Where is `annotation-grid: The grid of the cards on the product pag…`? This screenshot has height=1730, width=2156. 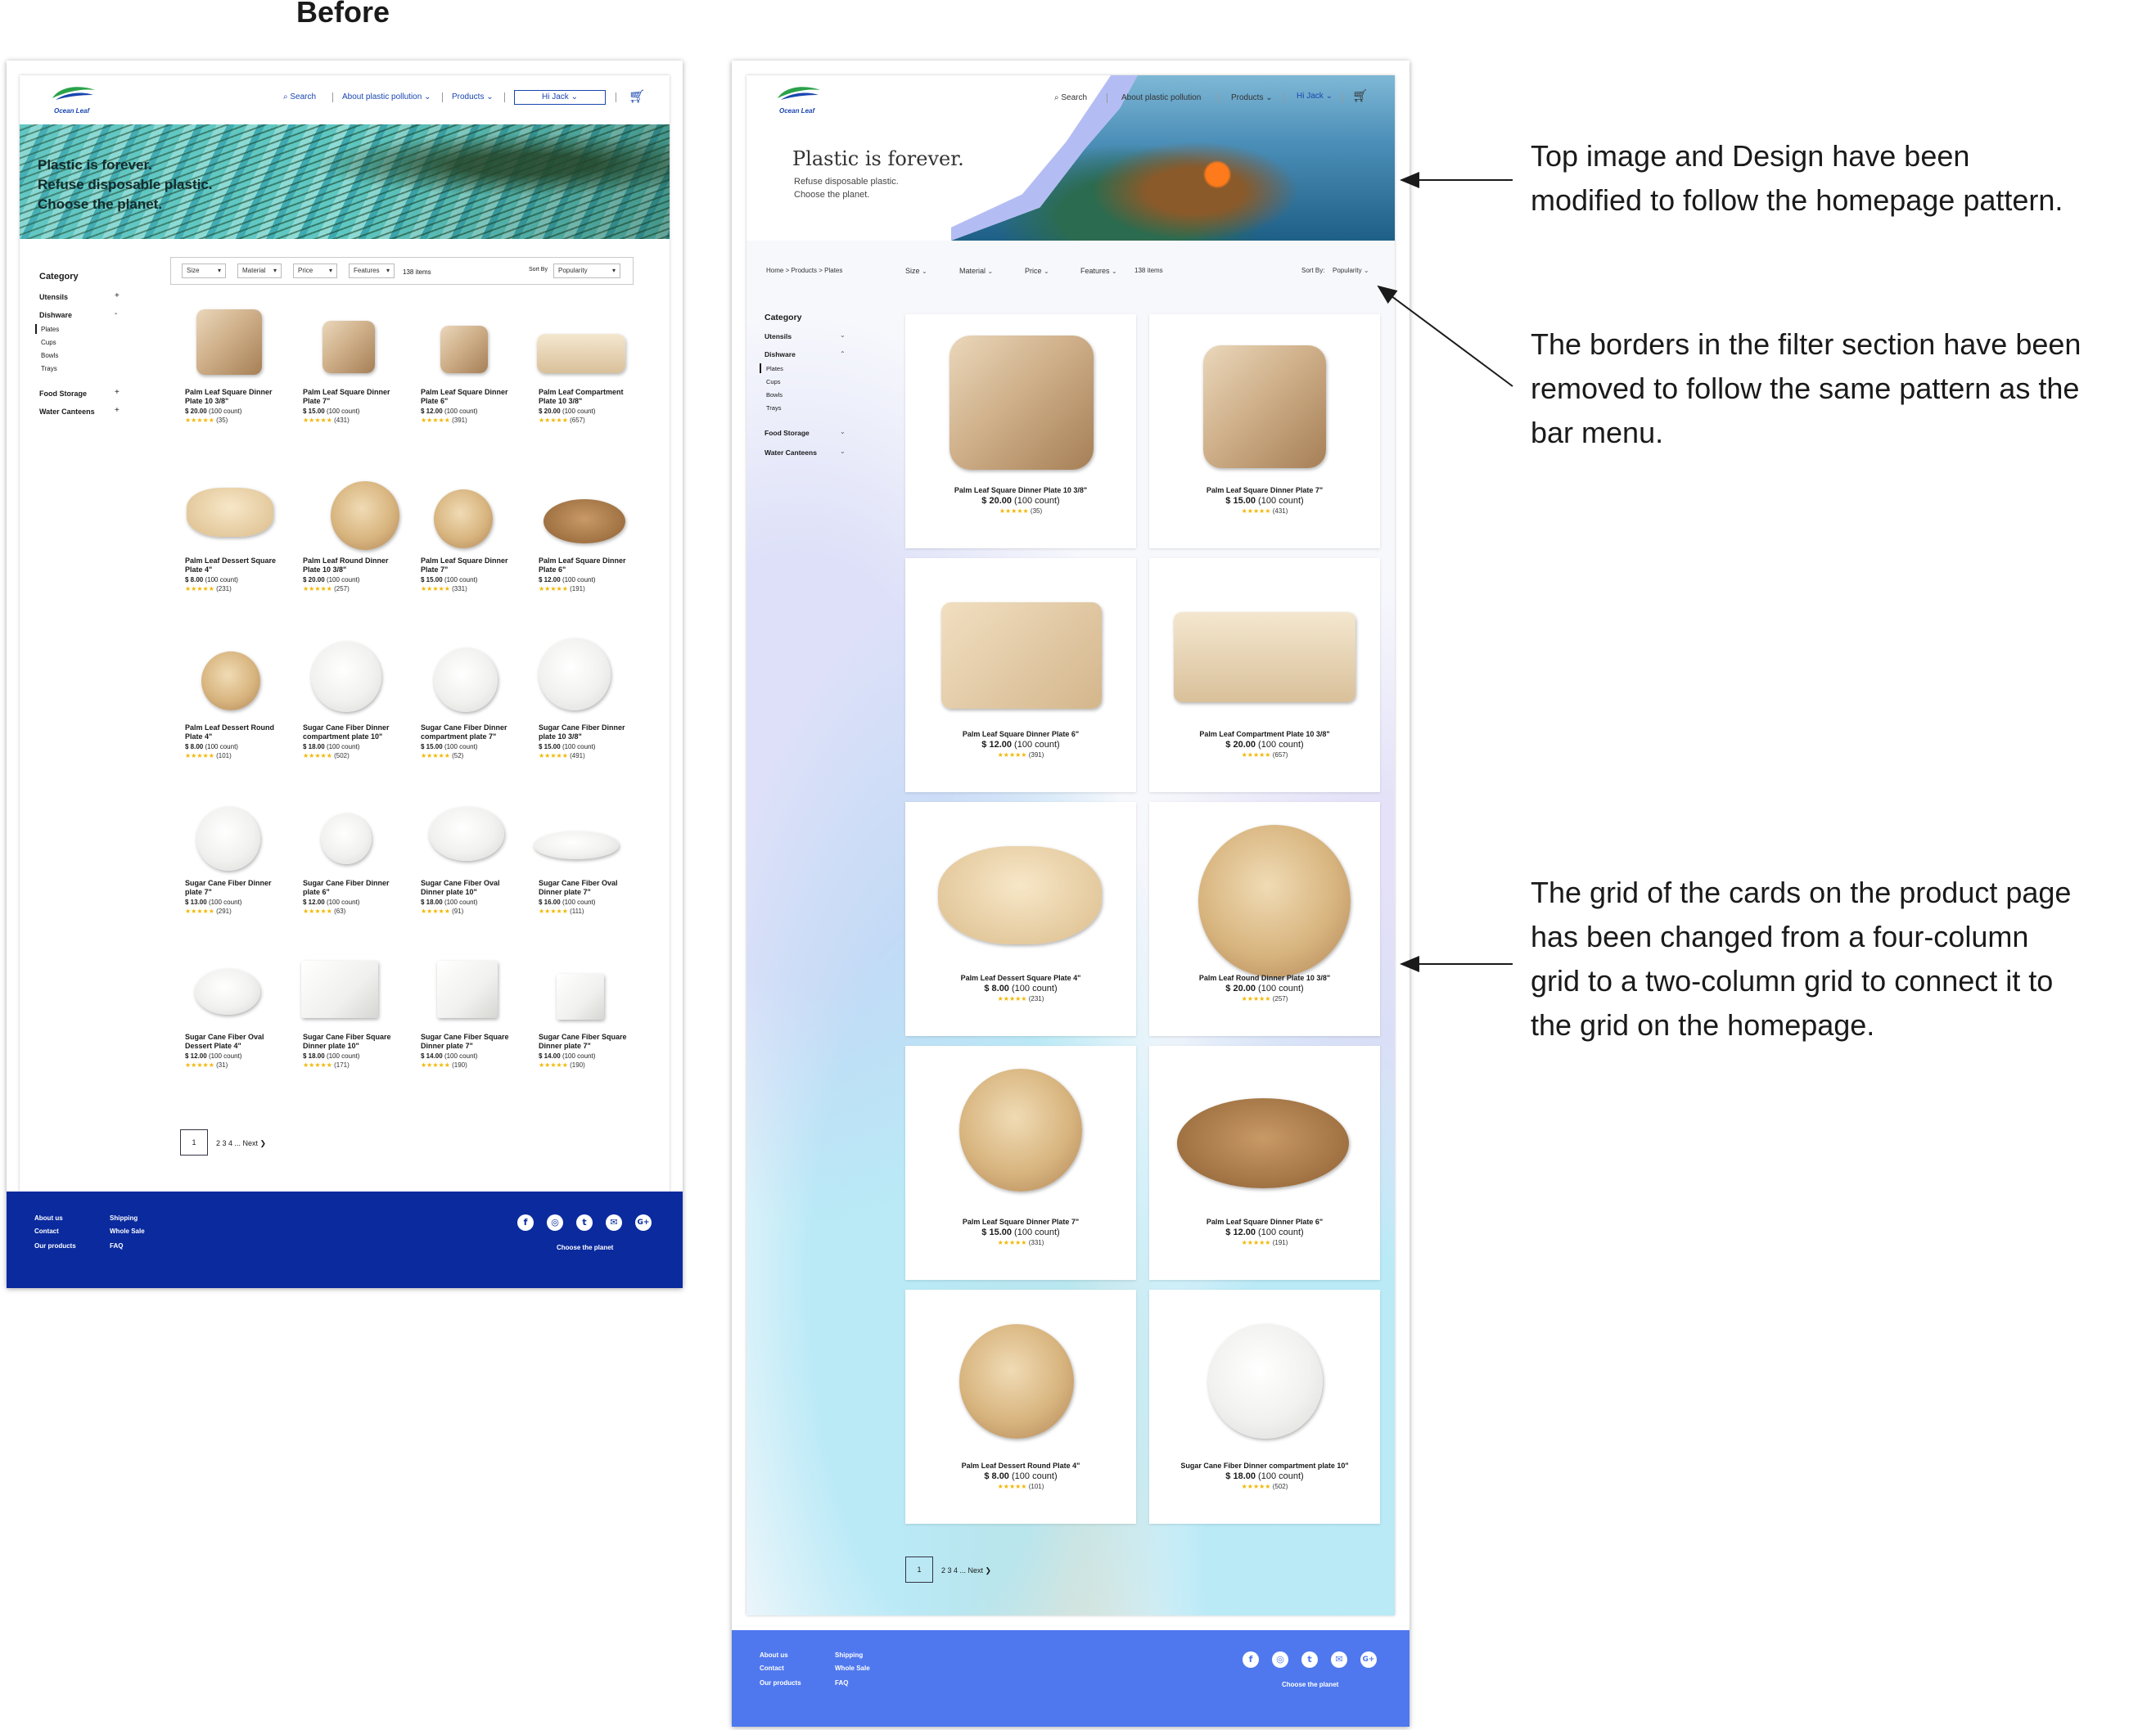
annotation-grid: The grid of the cards on the product pag… is located at coordinates (1802, 959).